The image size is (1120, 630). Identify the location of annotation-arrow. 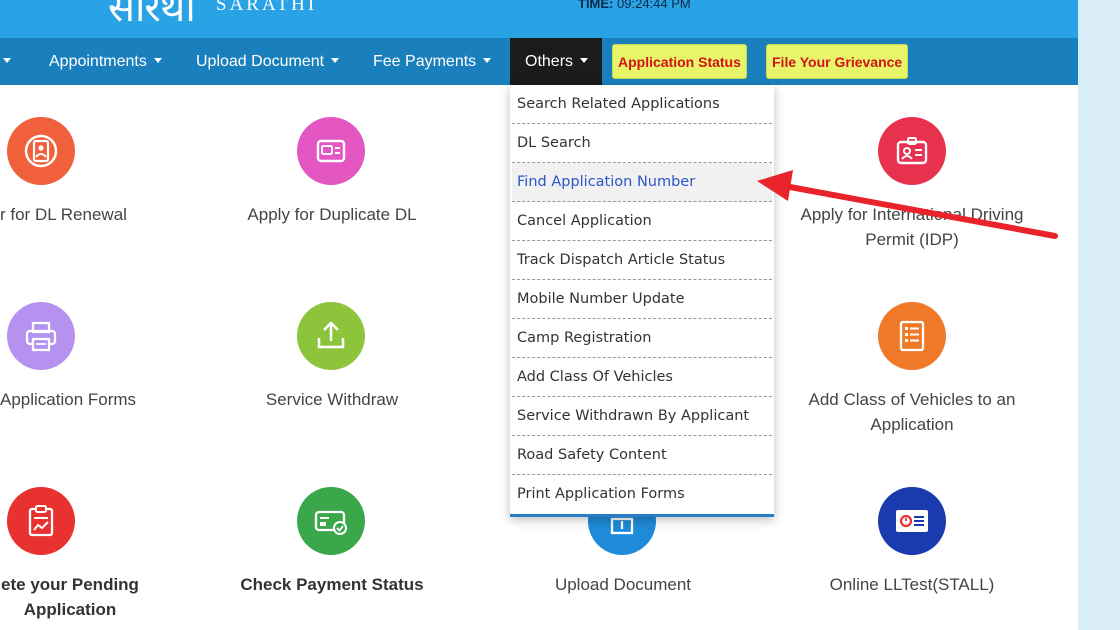
(907, 204).